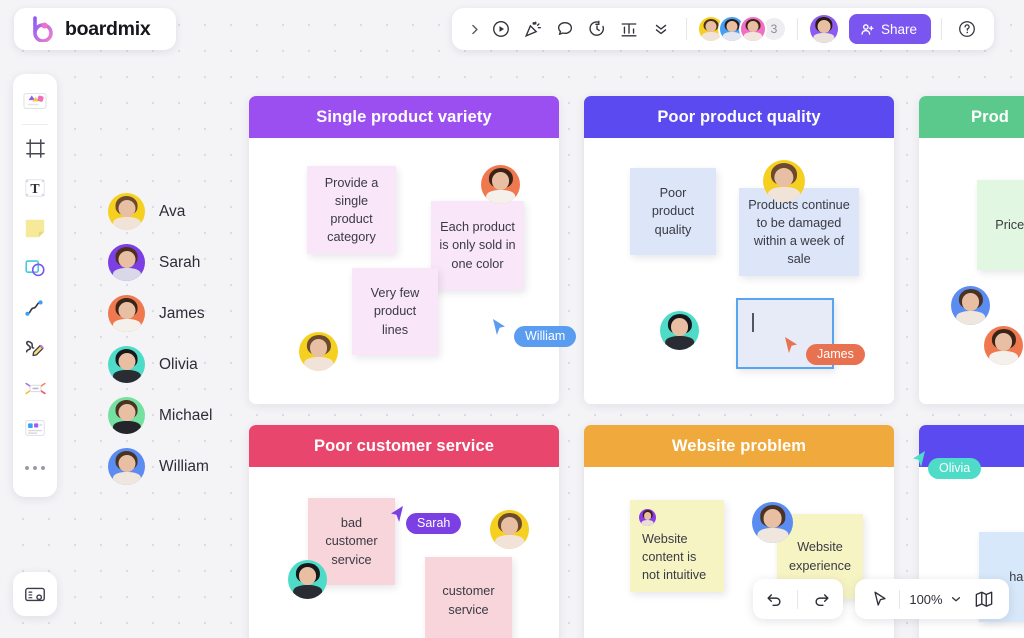 The height and width of the screenshot is (638, 1024). Describe the element at coordinates (35, 101) in the screenshot. I see `templates-icon` at that location.